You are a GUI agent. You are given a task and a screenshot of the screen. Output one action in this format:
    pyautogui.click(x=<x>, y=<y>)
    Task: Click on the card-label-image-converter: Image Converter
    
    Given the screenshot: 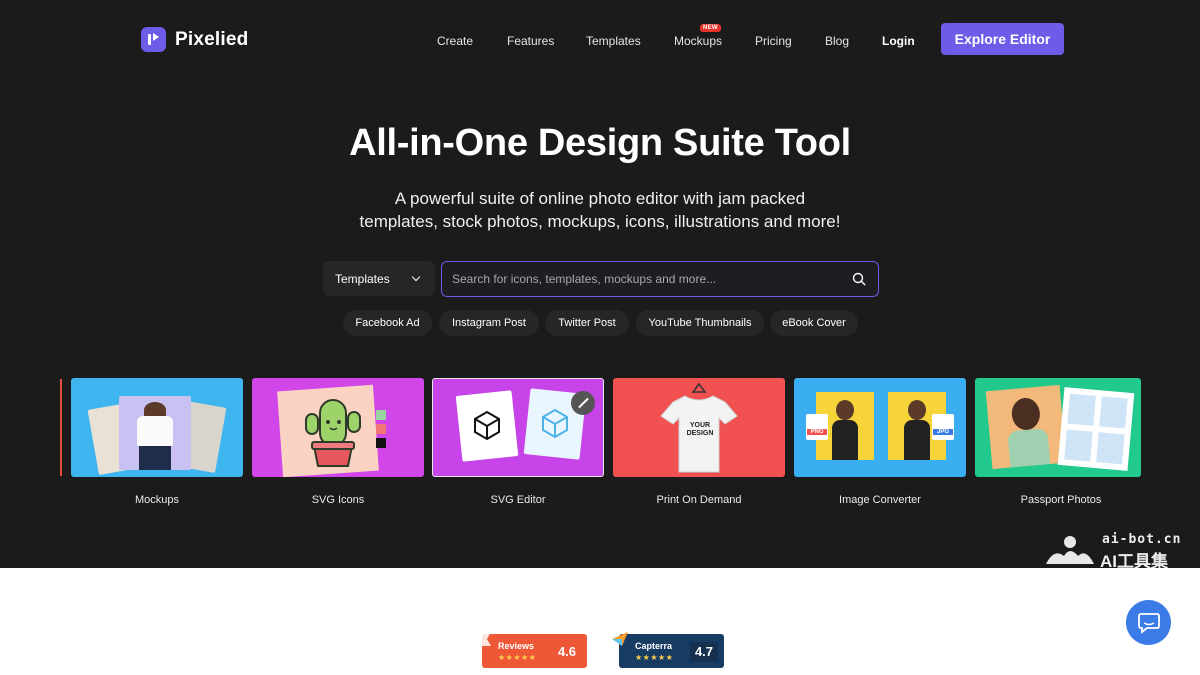 What is the action you would take?
    pyautogui.click(x=880, y=500)
    